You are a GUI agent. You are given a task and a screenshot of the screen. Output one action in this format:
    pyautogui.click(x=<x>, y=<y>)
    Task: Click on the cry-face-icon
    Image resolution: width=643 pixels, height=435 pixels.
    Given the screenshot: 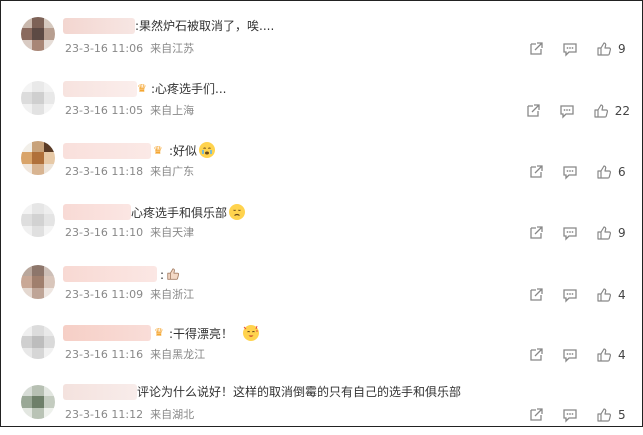 What is the action you would take?
    pyautogui.click(x=207, y=150)
    